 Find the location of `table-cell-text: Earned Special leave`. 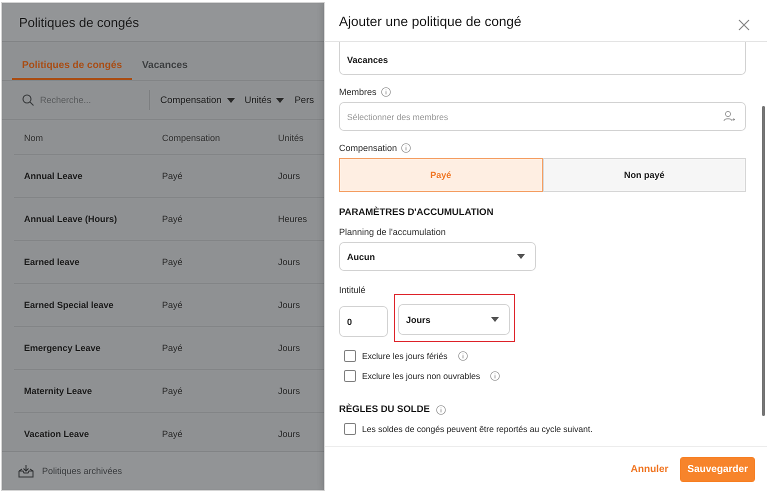

table-cell-text: Earned Special leave is located at coordinates (69, 305).